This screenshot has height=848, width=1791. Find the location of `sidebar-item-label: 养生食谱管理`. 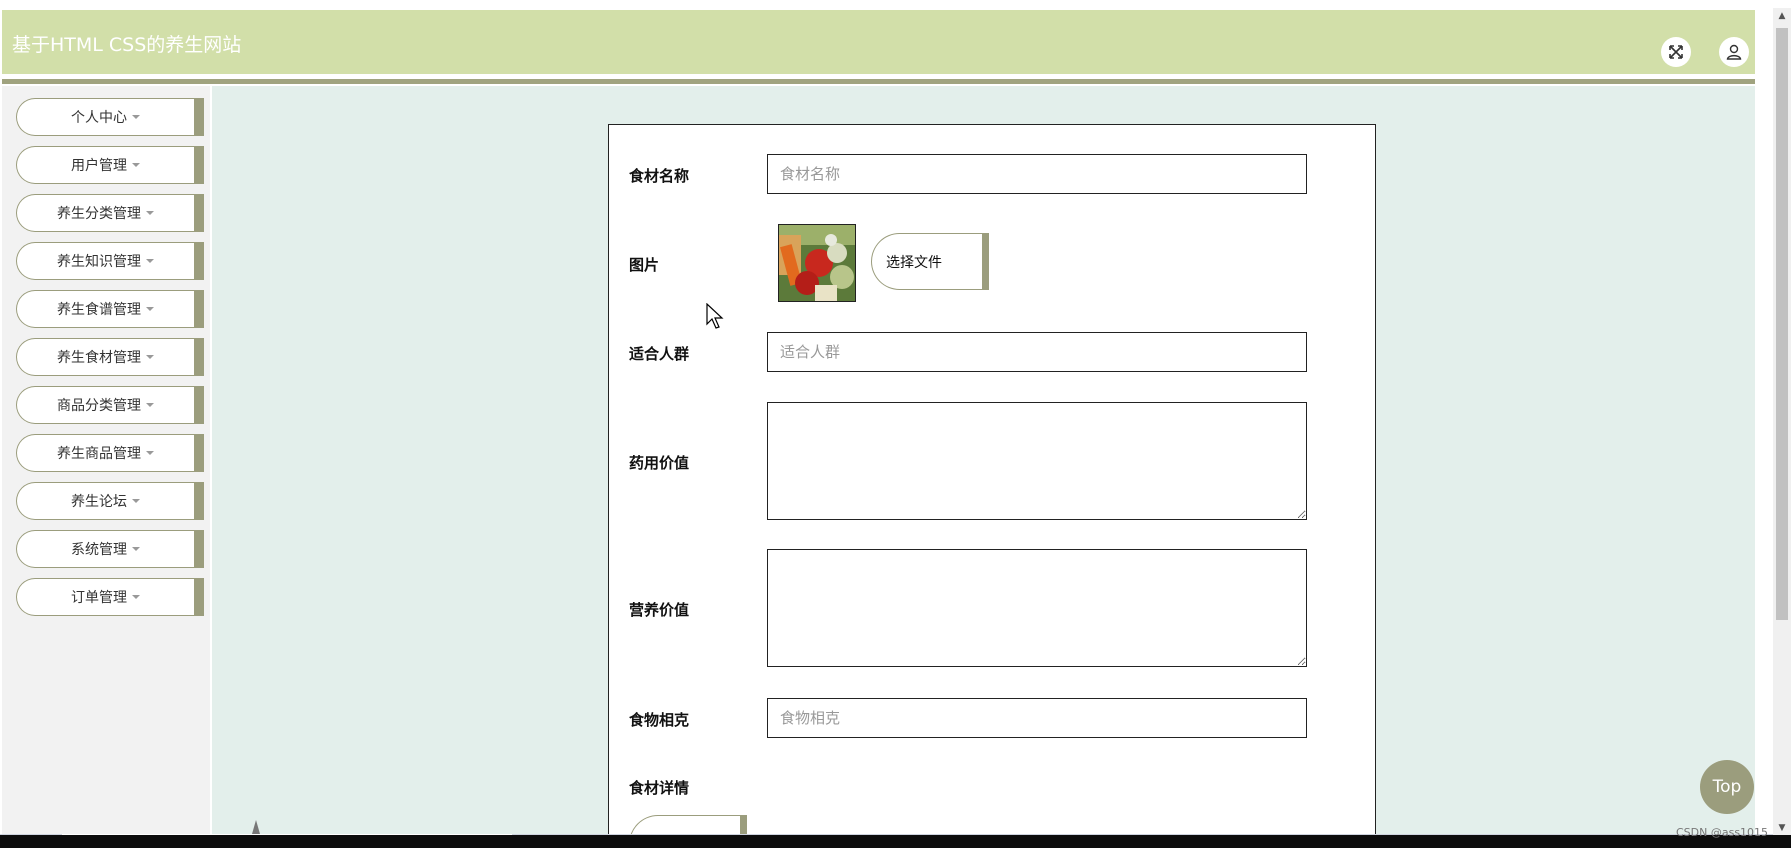

sidebar-item-label: 养生食谱管理 is located at coordinates (99, 310).